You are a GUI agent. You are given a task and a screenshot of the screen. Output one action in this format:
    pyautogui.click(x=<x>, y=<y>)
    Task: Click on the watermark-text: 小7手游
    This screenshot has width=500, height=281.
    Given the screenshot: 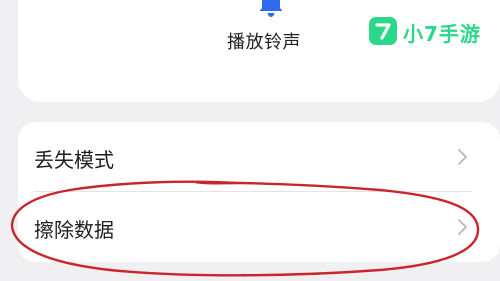 What is the action you would take?
    pyautogui.click(x=442, y=34)
    